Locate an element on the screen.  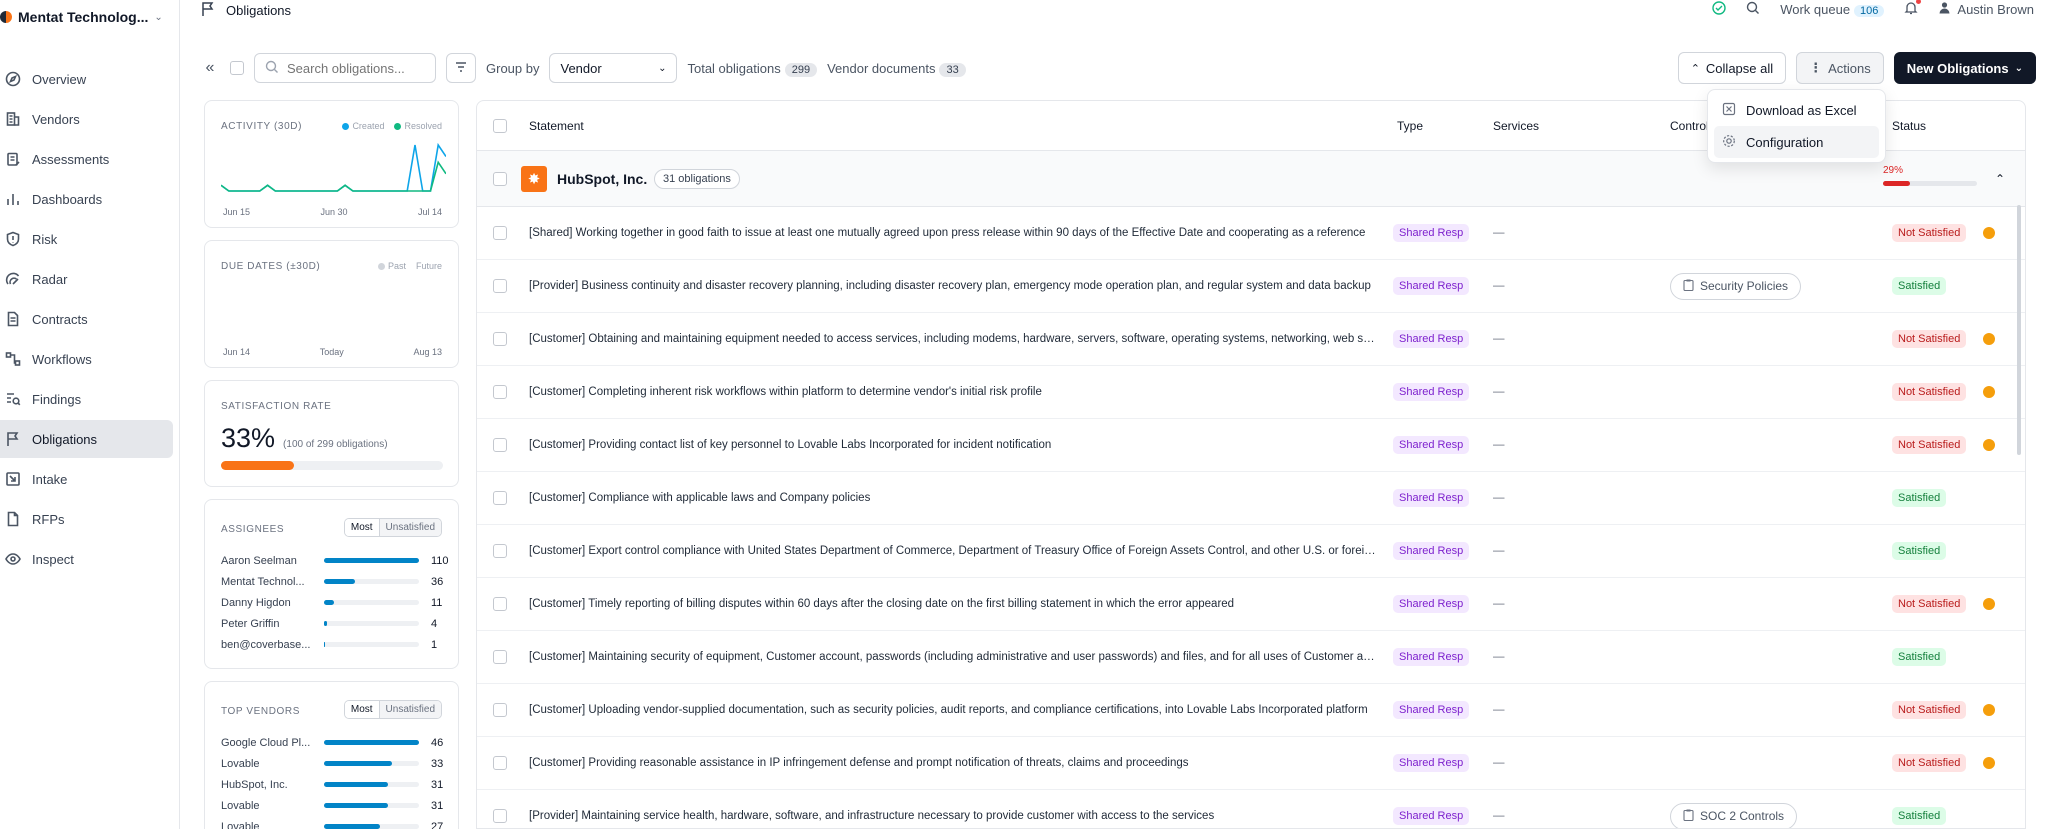
row-control-pill: Security Policies is located at coordinates (1736, 286).